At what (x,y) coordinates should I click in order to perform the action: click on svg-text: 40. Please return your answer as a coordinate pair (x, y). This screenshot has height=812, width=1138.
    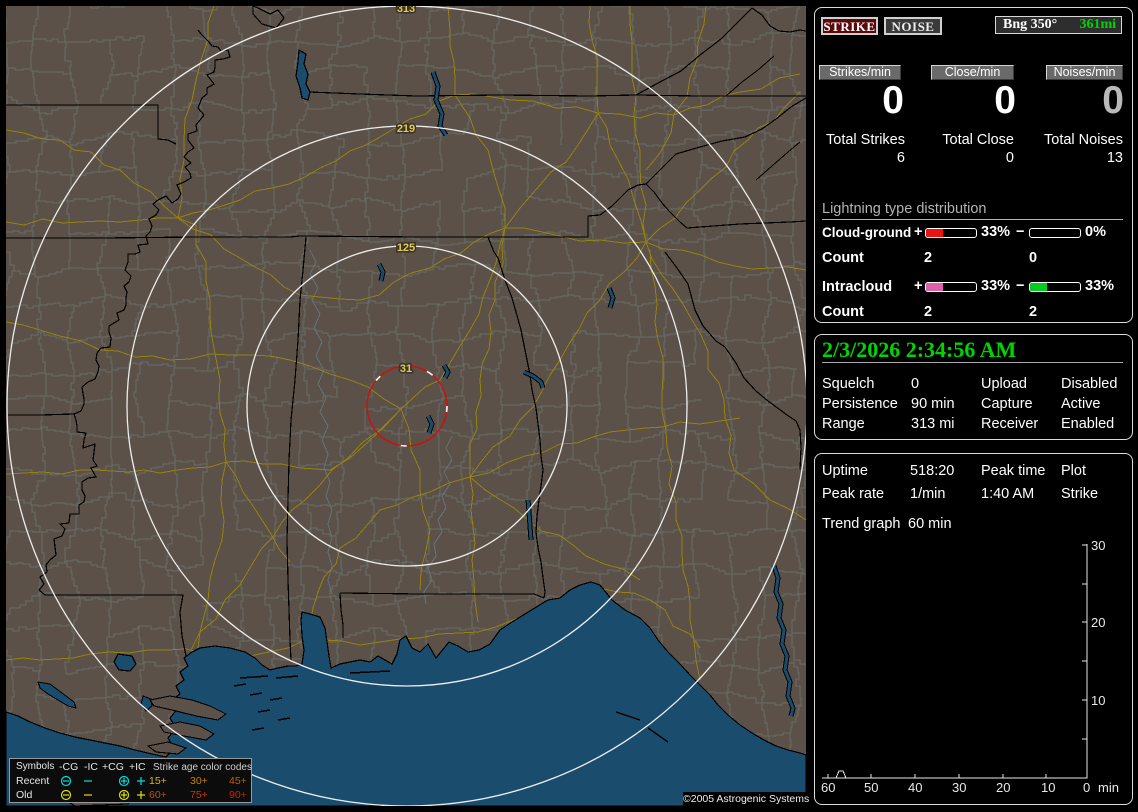
    Looking at the image, I should click on (915, 787).